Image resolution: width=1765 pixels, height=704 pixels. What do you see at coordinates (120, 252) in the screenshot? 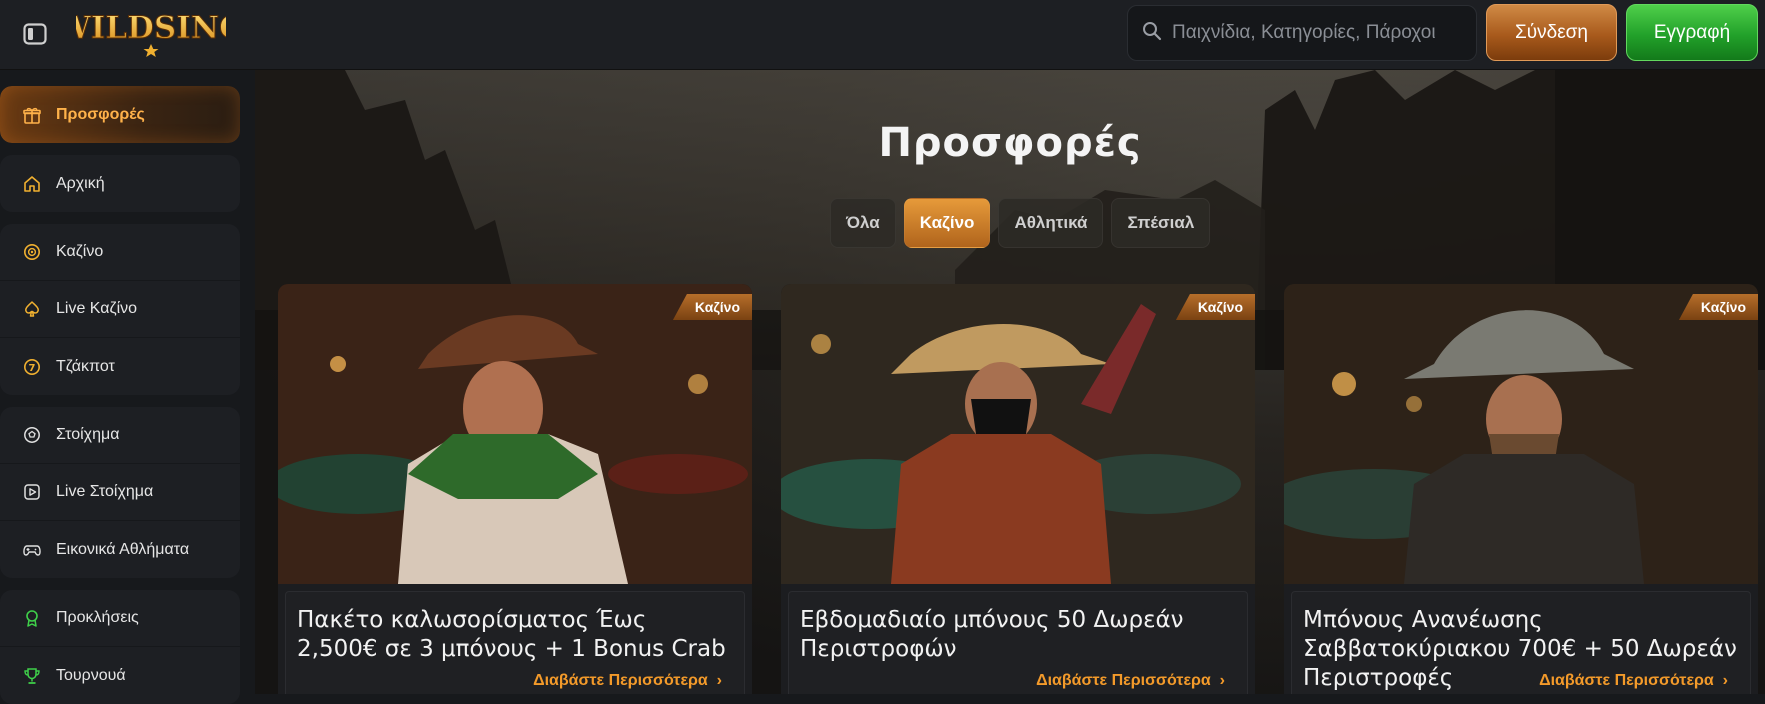
I see `sidebar-item-casino: Καζίνο` at bounding box center [120, 252].